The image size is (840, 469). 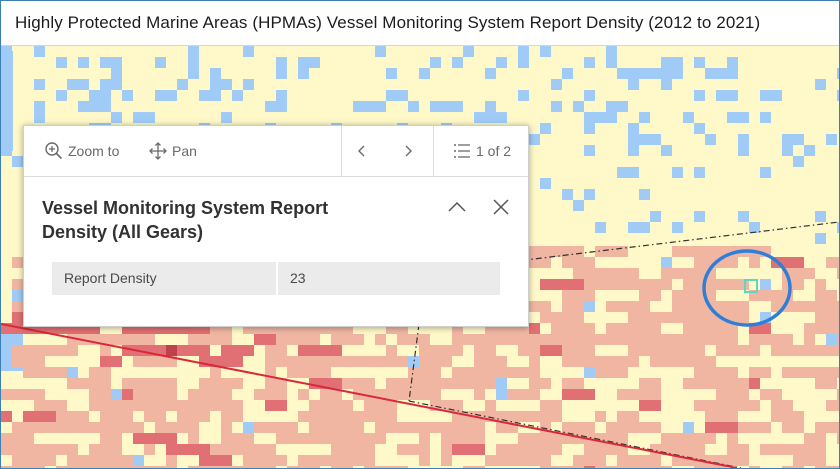 I want to click on previous-feature-button, so click(x=364, y=151).